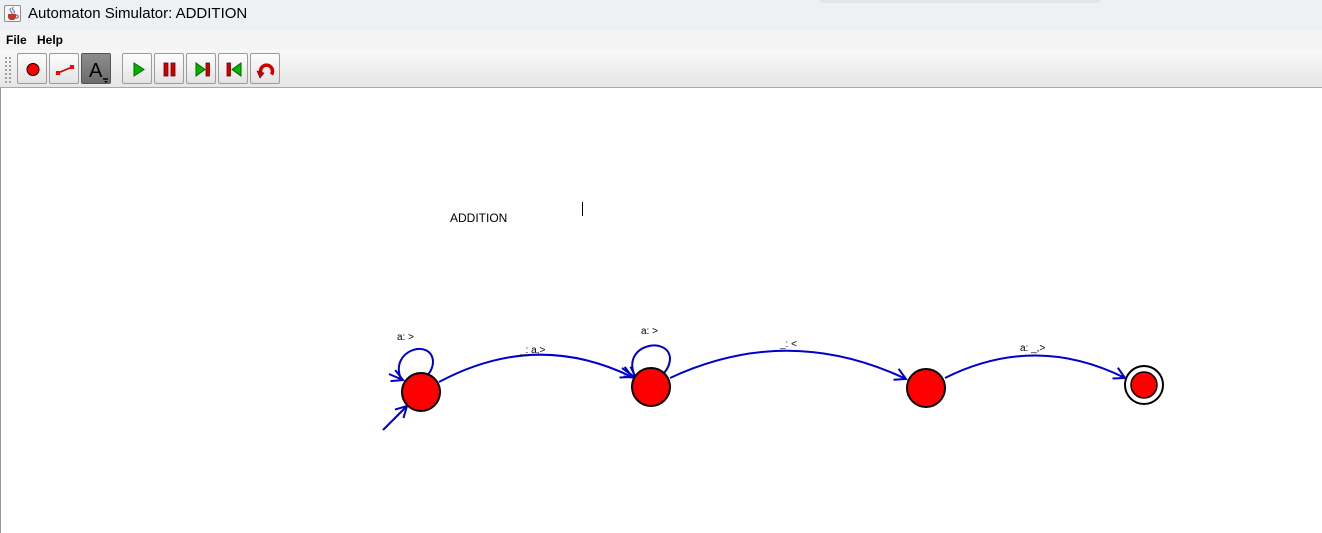  What do you see at coordinates (535, 368) in the screenshot?
I see `transition-q0-q1` at bounding box center [535, 368].